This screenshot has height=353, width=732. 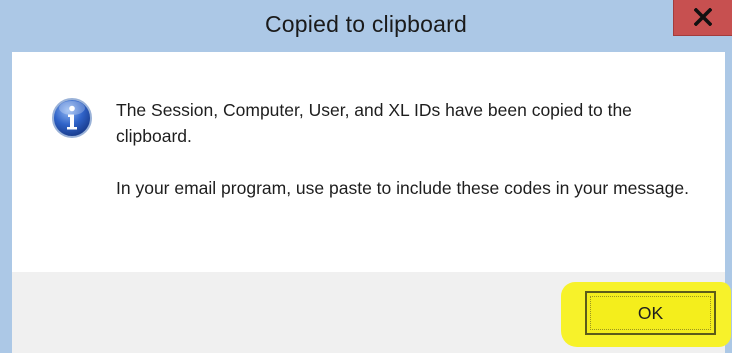 I want to click on ok-button: OK, so click(x=650, y=313).